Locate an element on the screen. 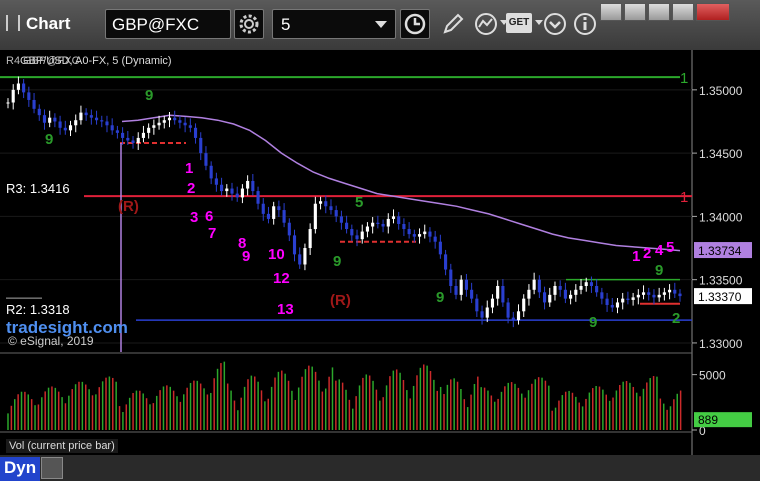 Image resolution: width=760 pixels, height=481 pixels. studies-icon is located at coordinates (486, 24).